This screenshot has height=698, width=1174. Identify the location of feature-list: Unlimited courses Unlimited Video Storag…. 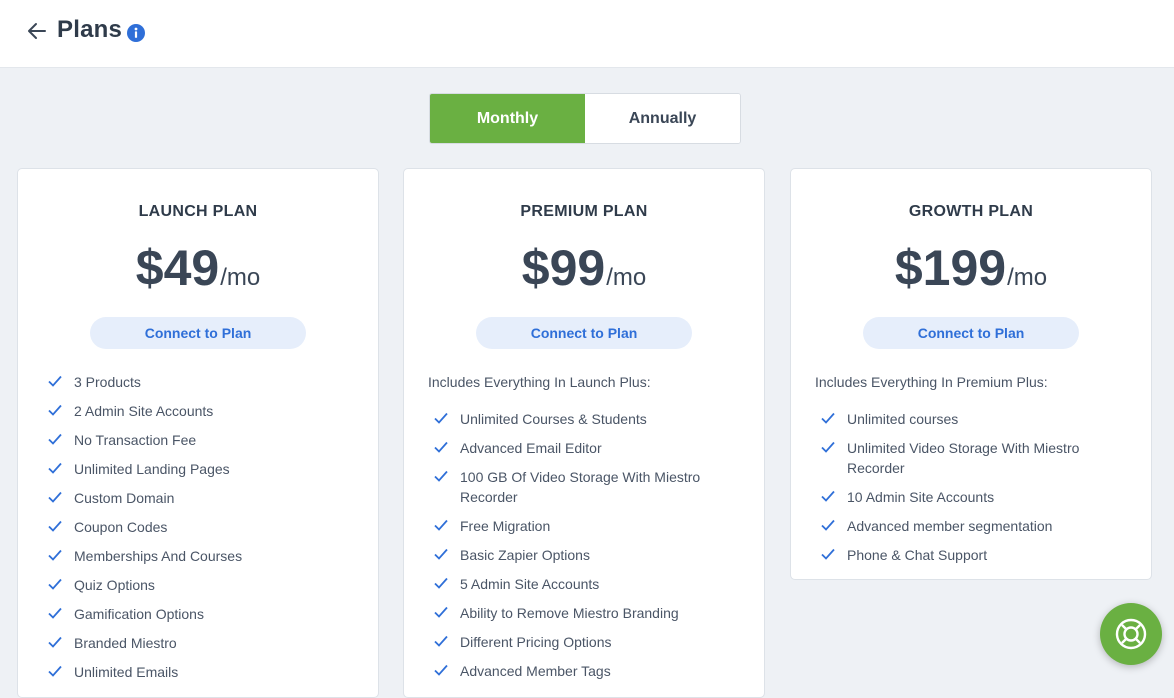
(976, 491).